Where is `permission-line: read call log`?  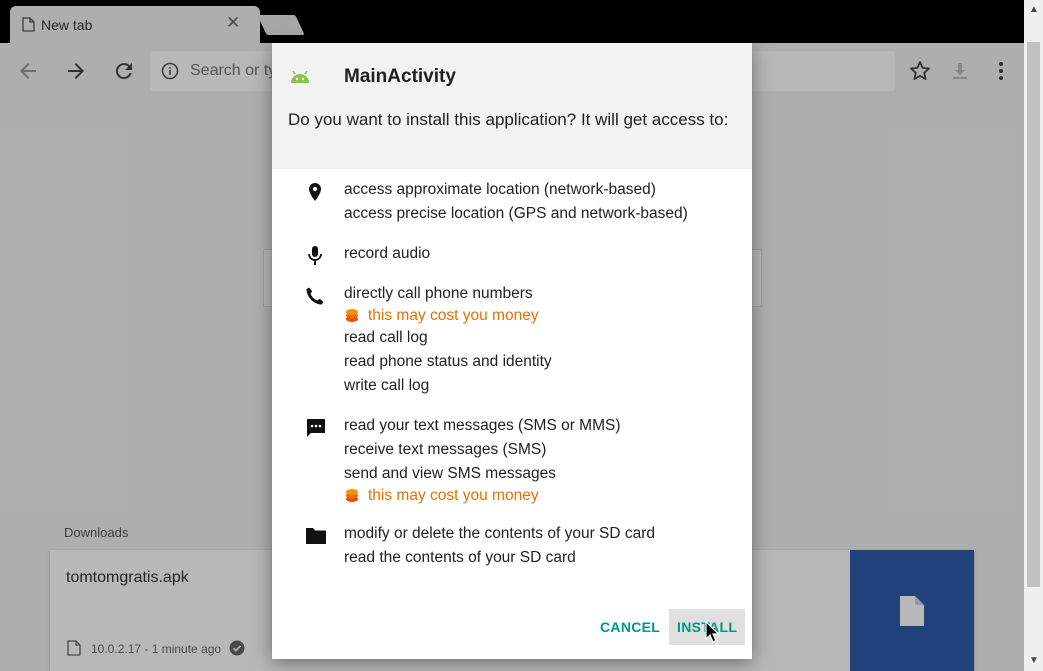 permission-line: read call log is located at coordinates (386, 337).